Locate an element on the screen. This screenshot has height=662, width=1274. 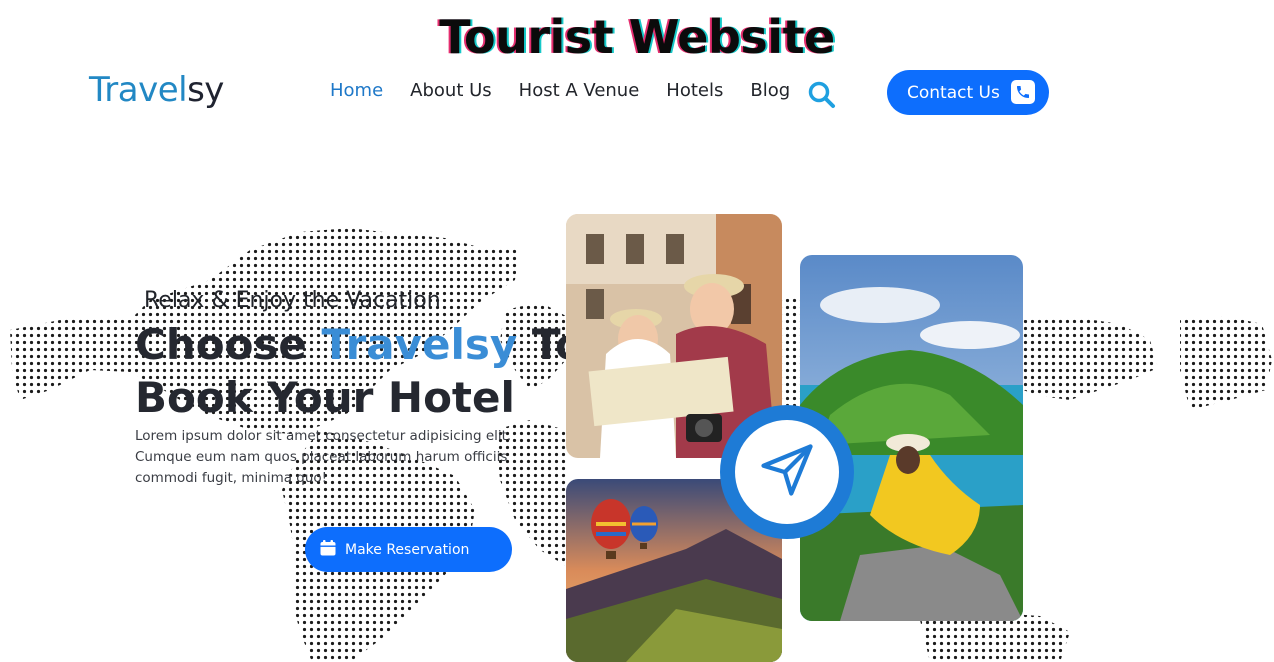
nav-home: Home is located at coordinates (356, 90).